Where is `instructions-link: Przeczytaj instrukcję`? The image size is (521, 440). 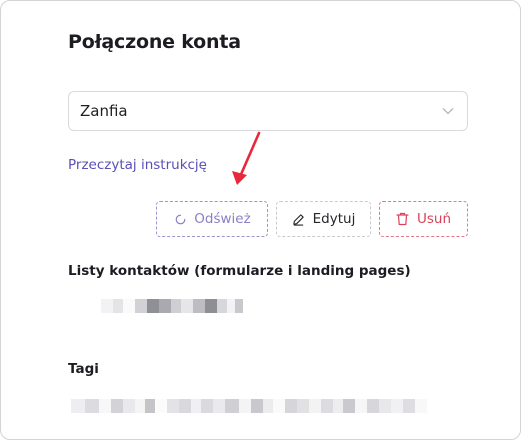 instructions-link: Przeczytaj instrukcję is located at coordinates (137, 165).